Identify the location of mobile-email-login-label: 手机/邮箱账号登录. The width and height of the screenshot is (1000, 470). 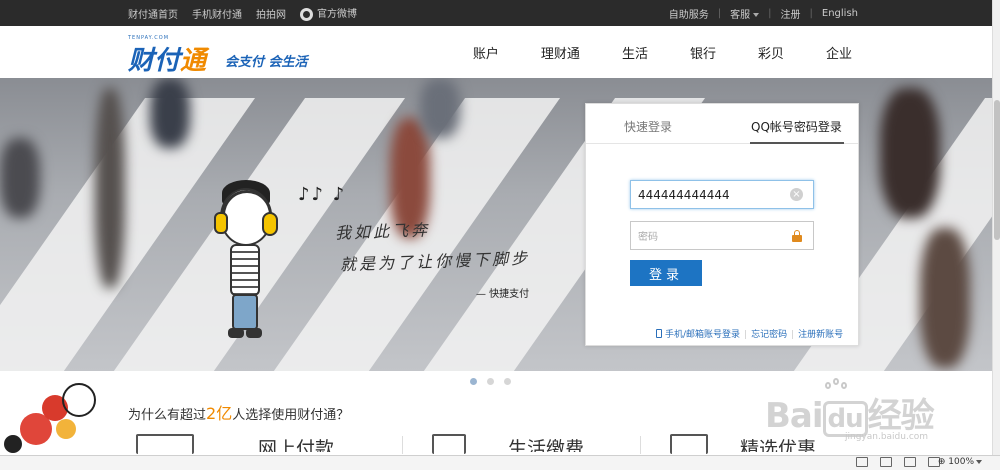
(703, 335).